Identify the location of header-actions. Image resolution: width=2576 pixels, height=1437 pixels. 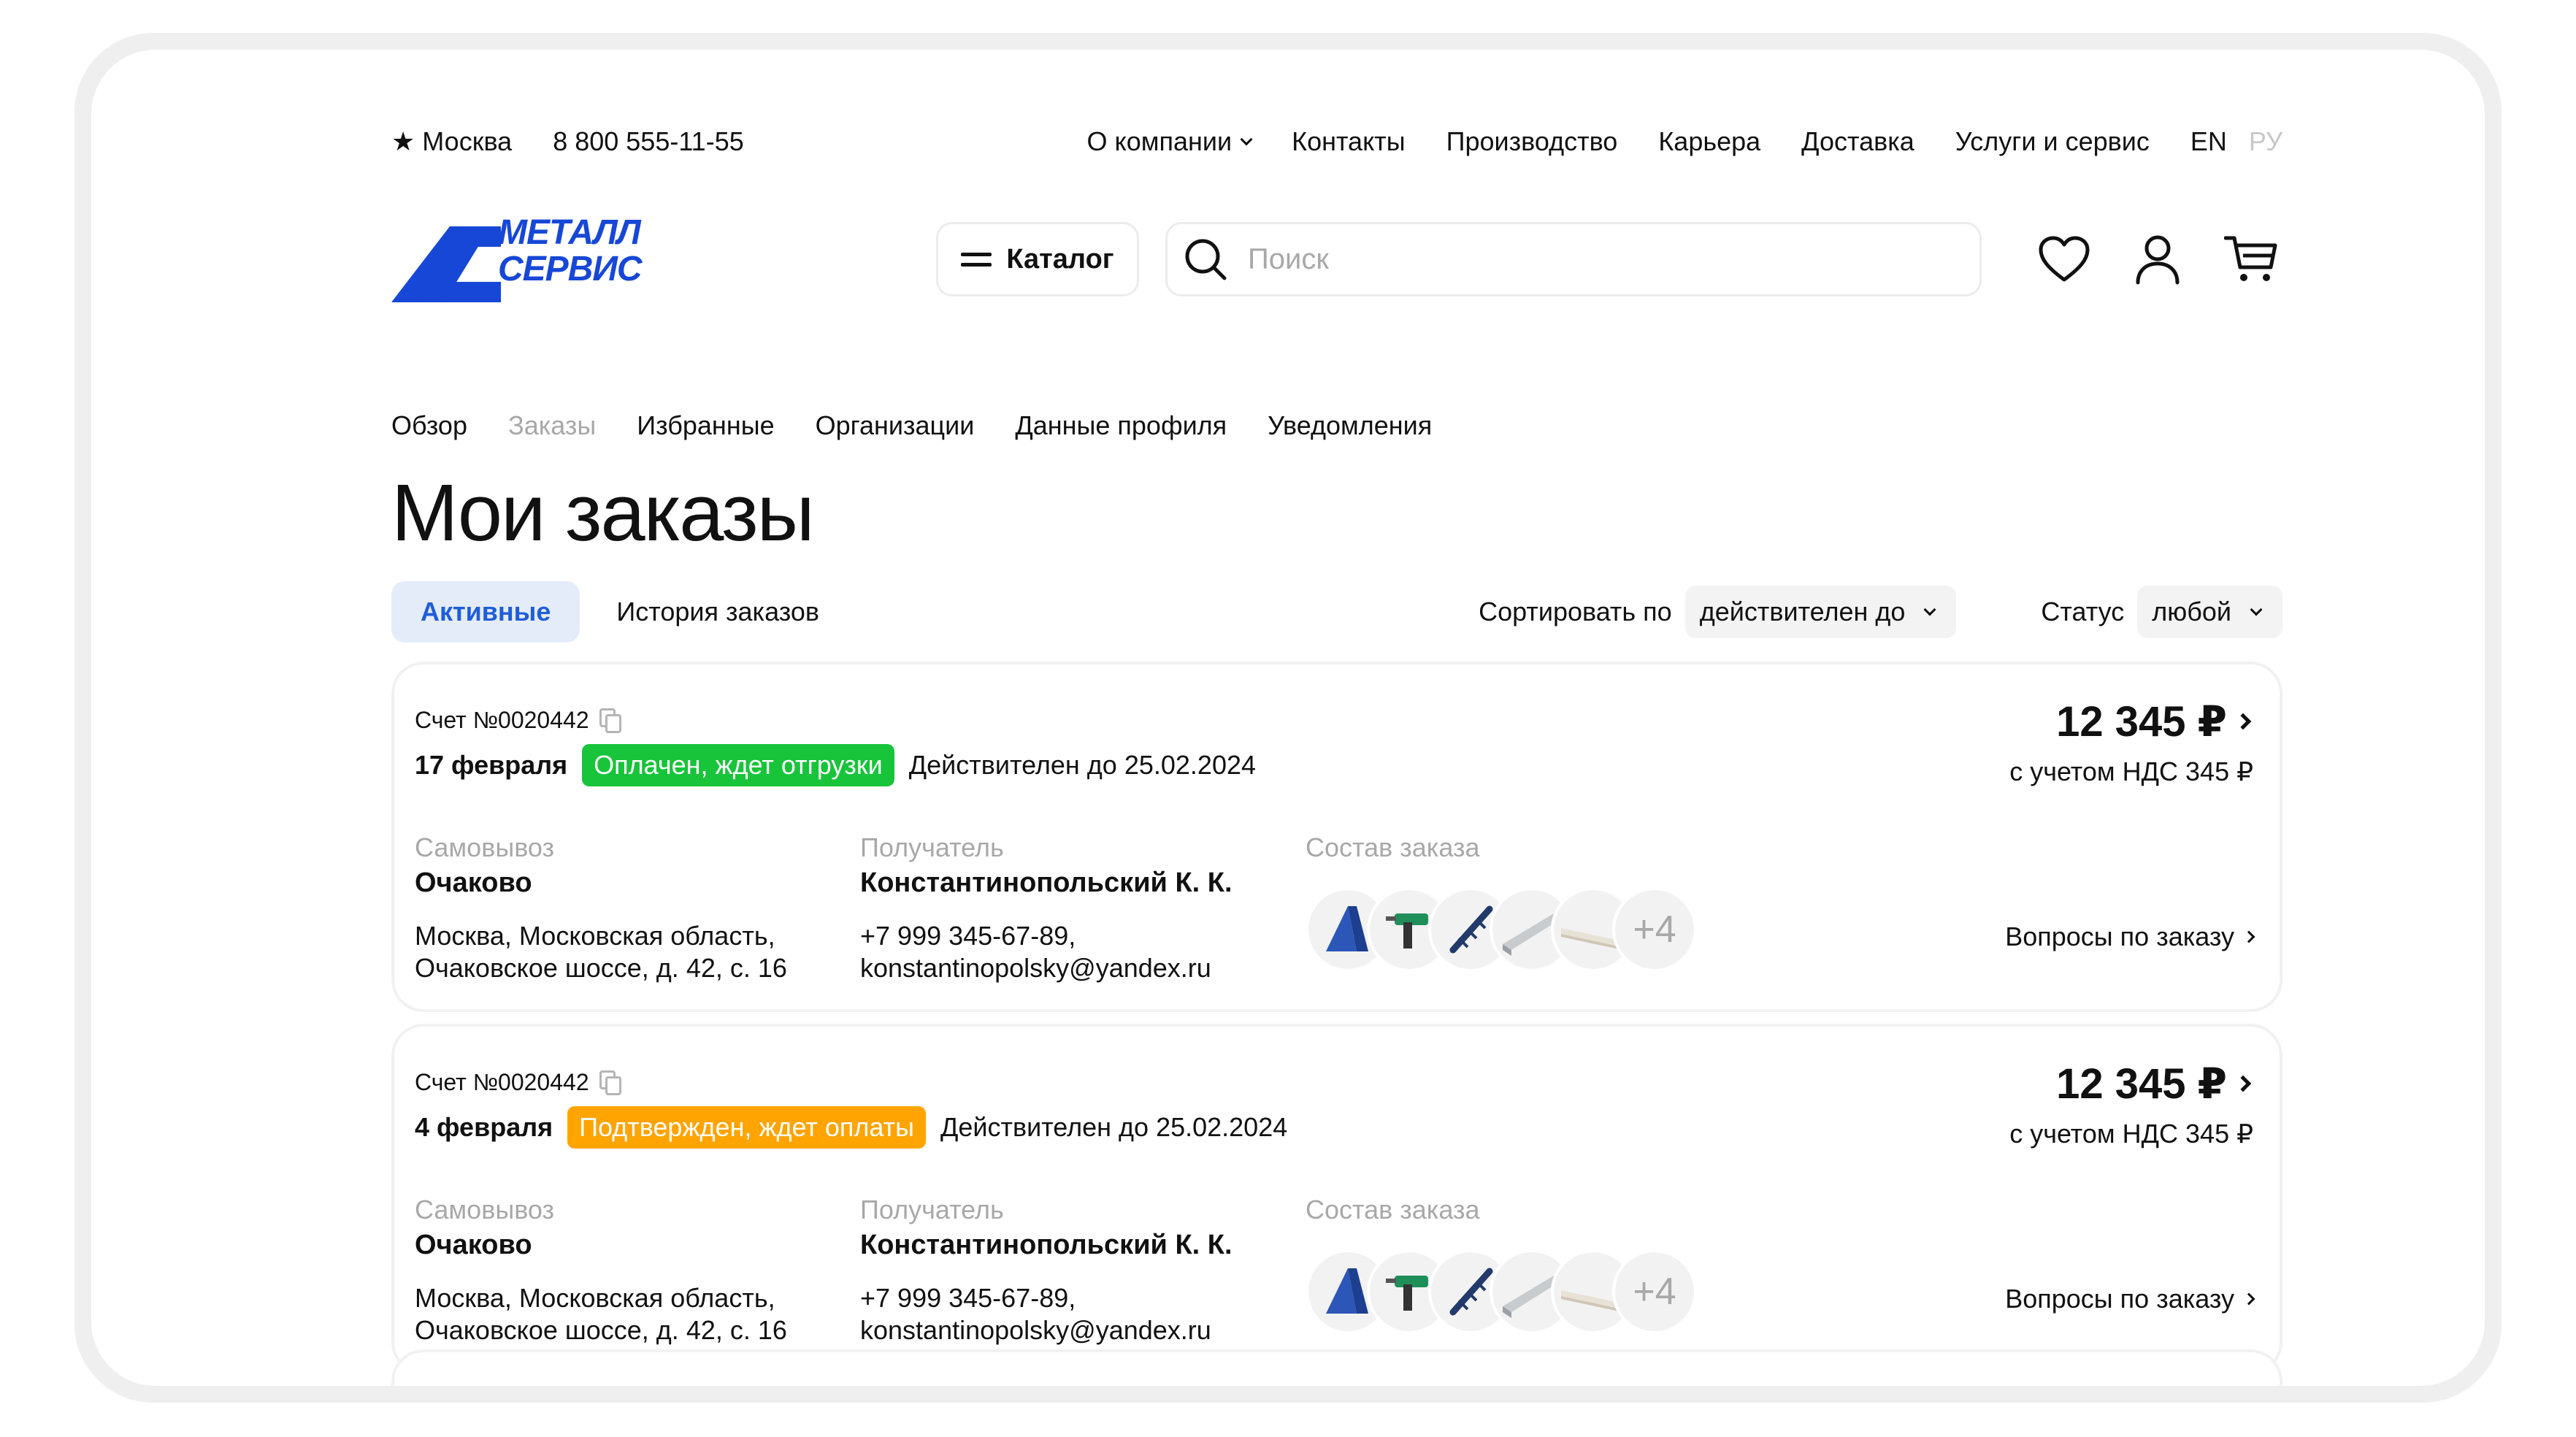
(2153, 259).